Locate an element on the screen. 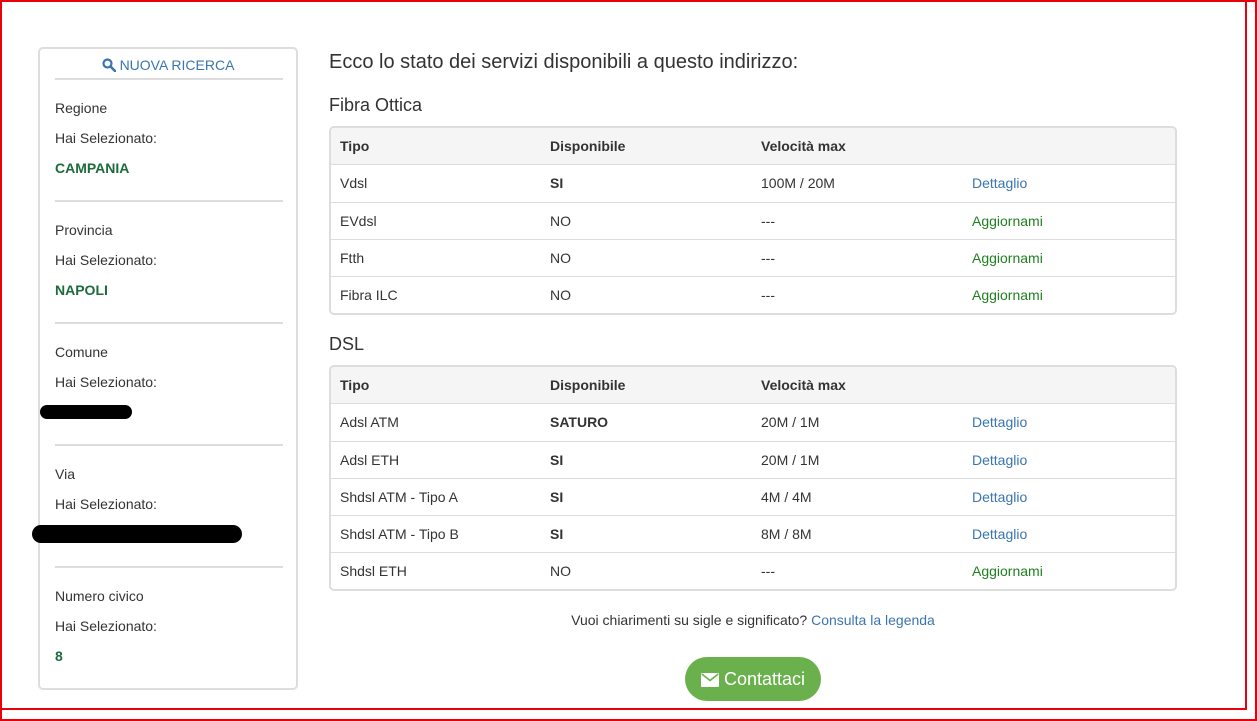  cell-velocita: 100M / 20M is located at coordinates (798, 183).